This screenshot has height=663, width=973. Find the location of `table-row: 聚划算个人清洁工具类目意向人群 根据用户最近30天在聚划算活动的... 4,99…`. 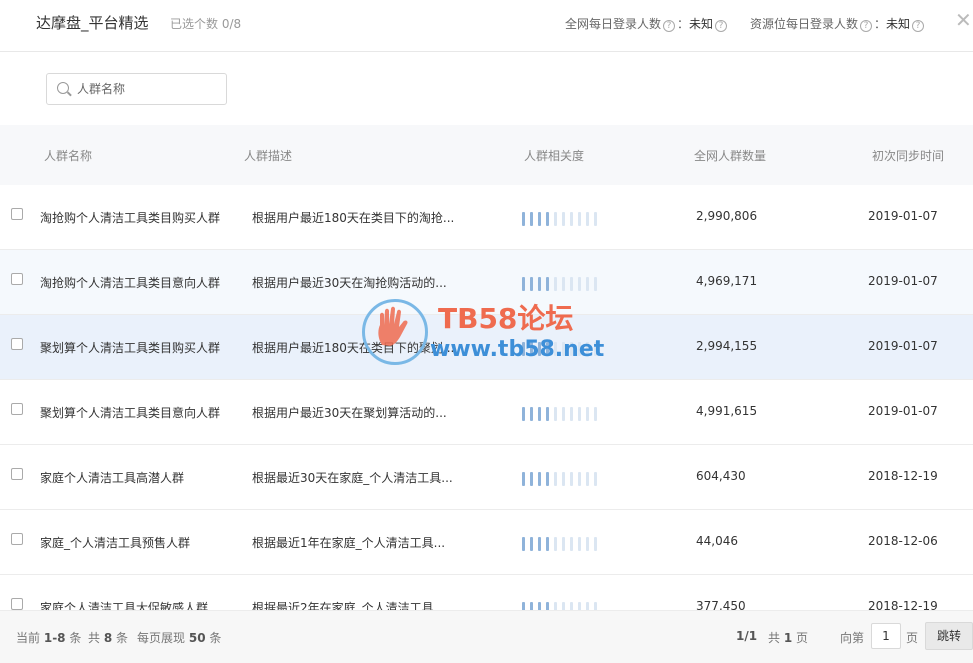

table-row: 聚划算个人清洁工具类目意向人群 根据用户最近30天在聚划算活动的... 4,99… is located at coordinates (486, 412).